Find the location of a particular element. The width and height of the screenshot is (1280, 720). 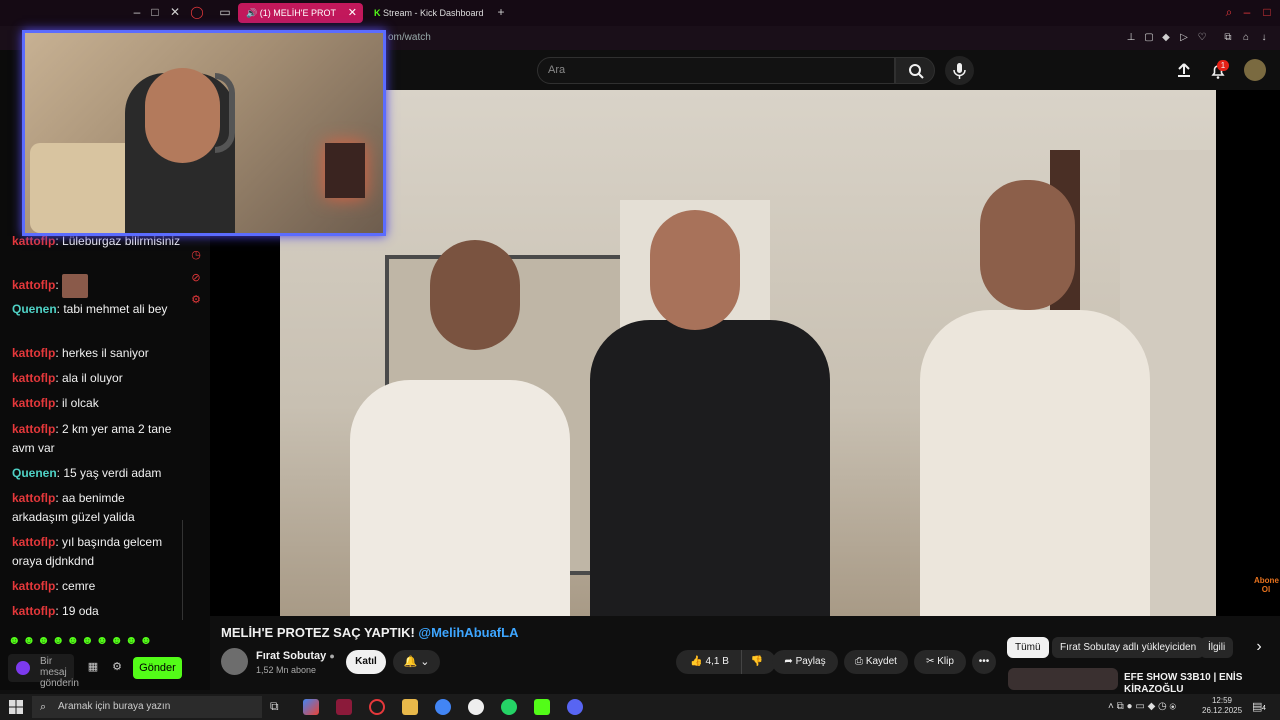

task-view-icon: ⧉ is located at coordinates (278, 707).